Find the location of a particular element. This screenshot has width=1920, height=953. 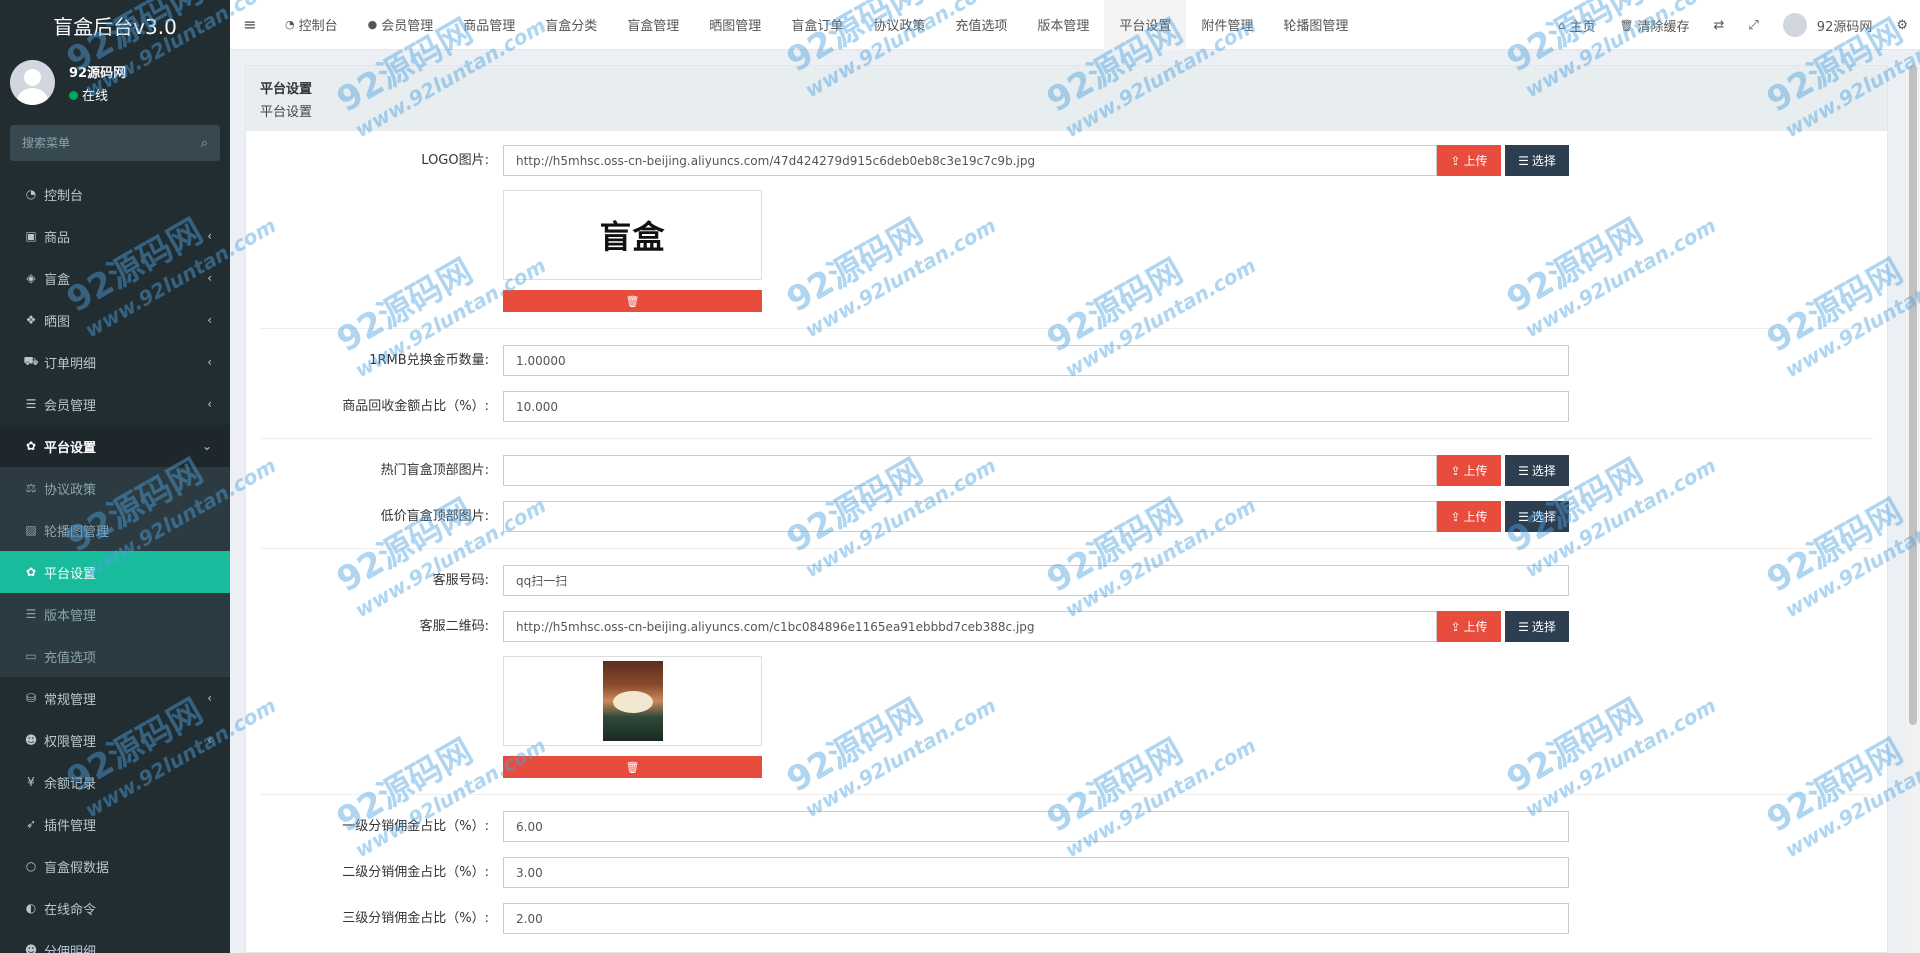

home-link: ⌂ 主页 is located at coordinates (1577, 25).